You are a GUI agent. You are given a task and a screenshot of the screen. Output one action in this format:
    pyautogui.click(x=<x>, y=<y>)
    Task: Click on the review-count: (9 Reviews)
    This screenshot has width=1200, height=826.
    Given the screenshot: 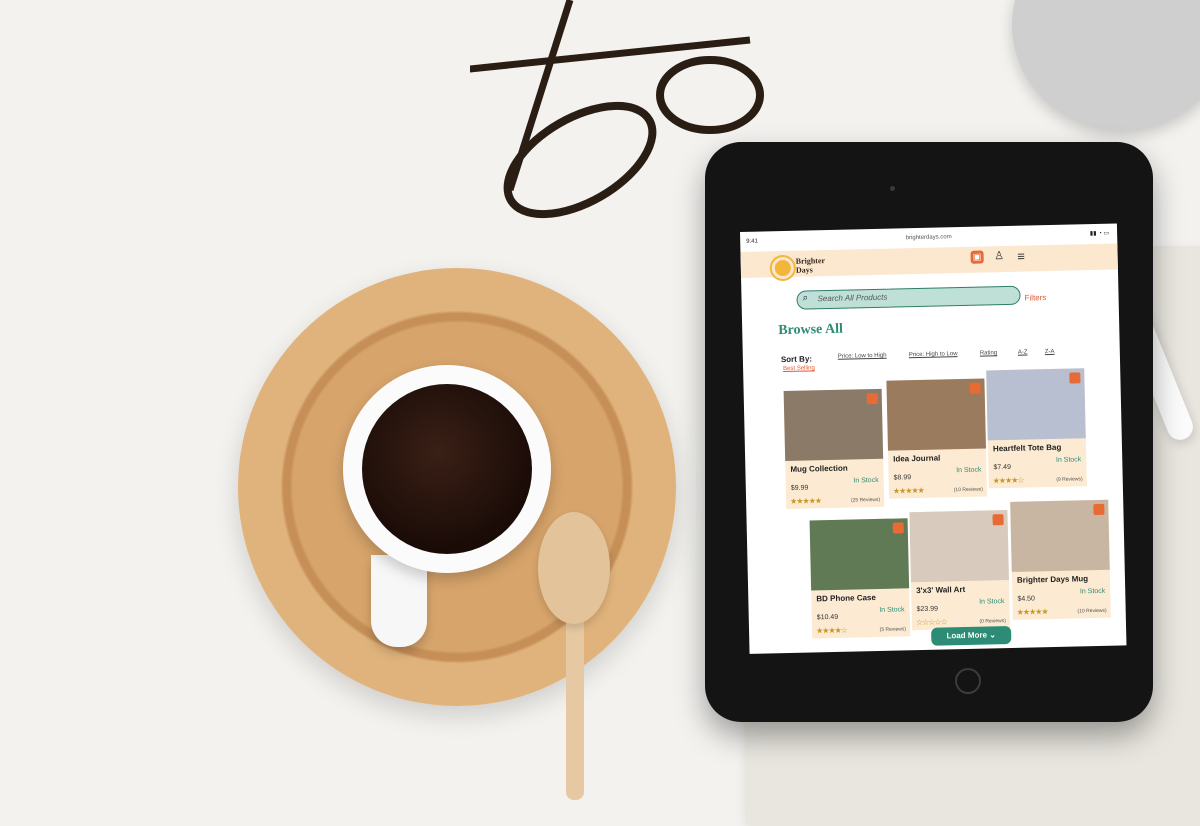 What is the action you would take?
    pyautogui.click(x=1069, y=479)
    